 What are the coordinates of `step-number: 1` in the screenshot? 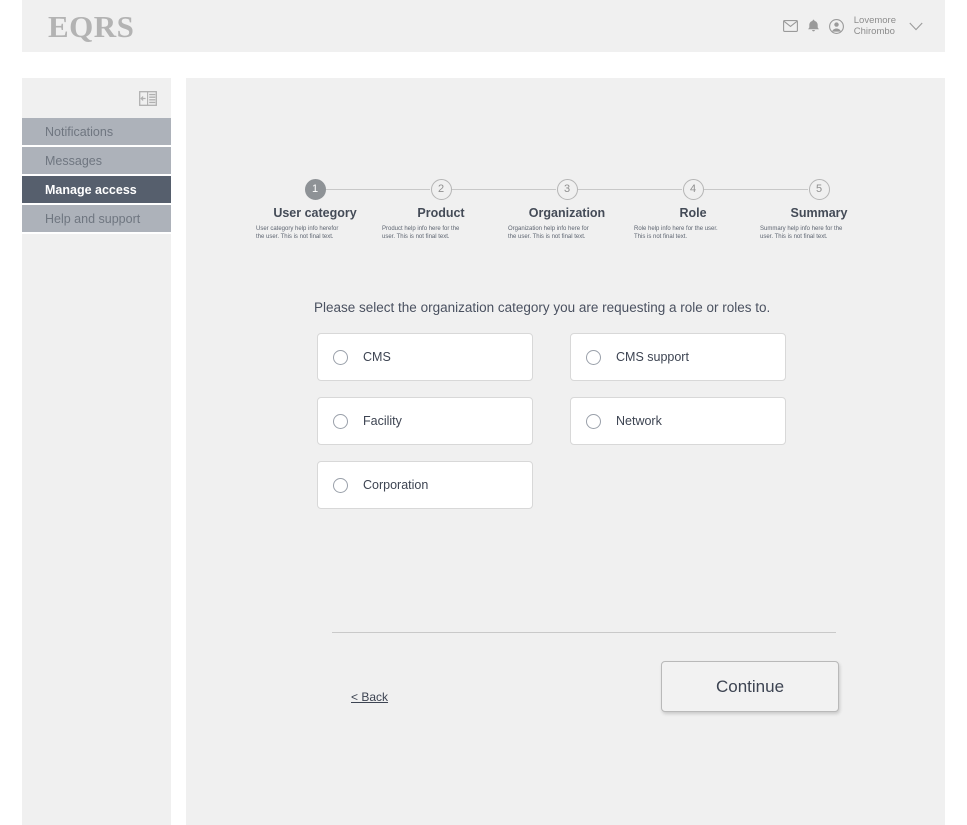 It's located at (315, 189).